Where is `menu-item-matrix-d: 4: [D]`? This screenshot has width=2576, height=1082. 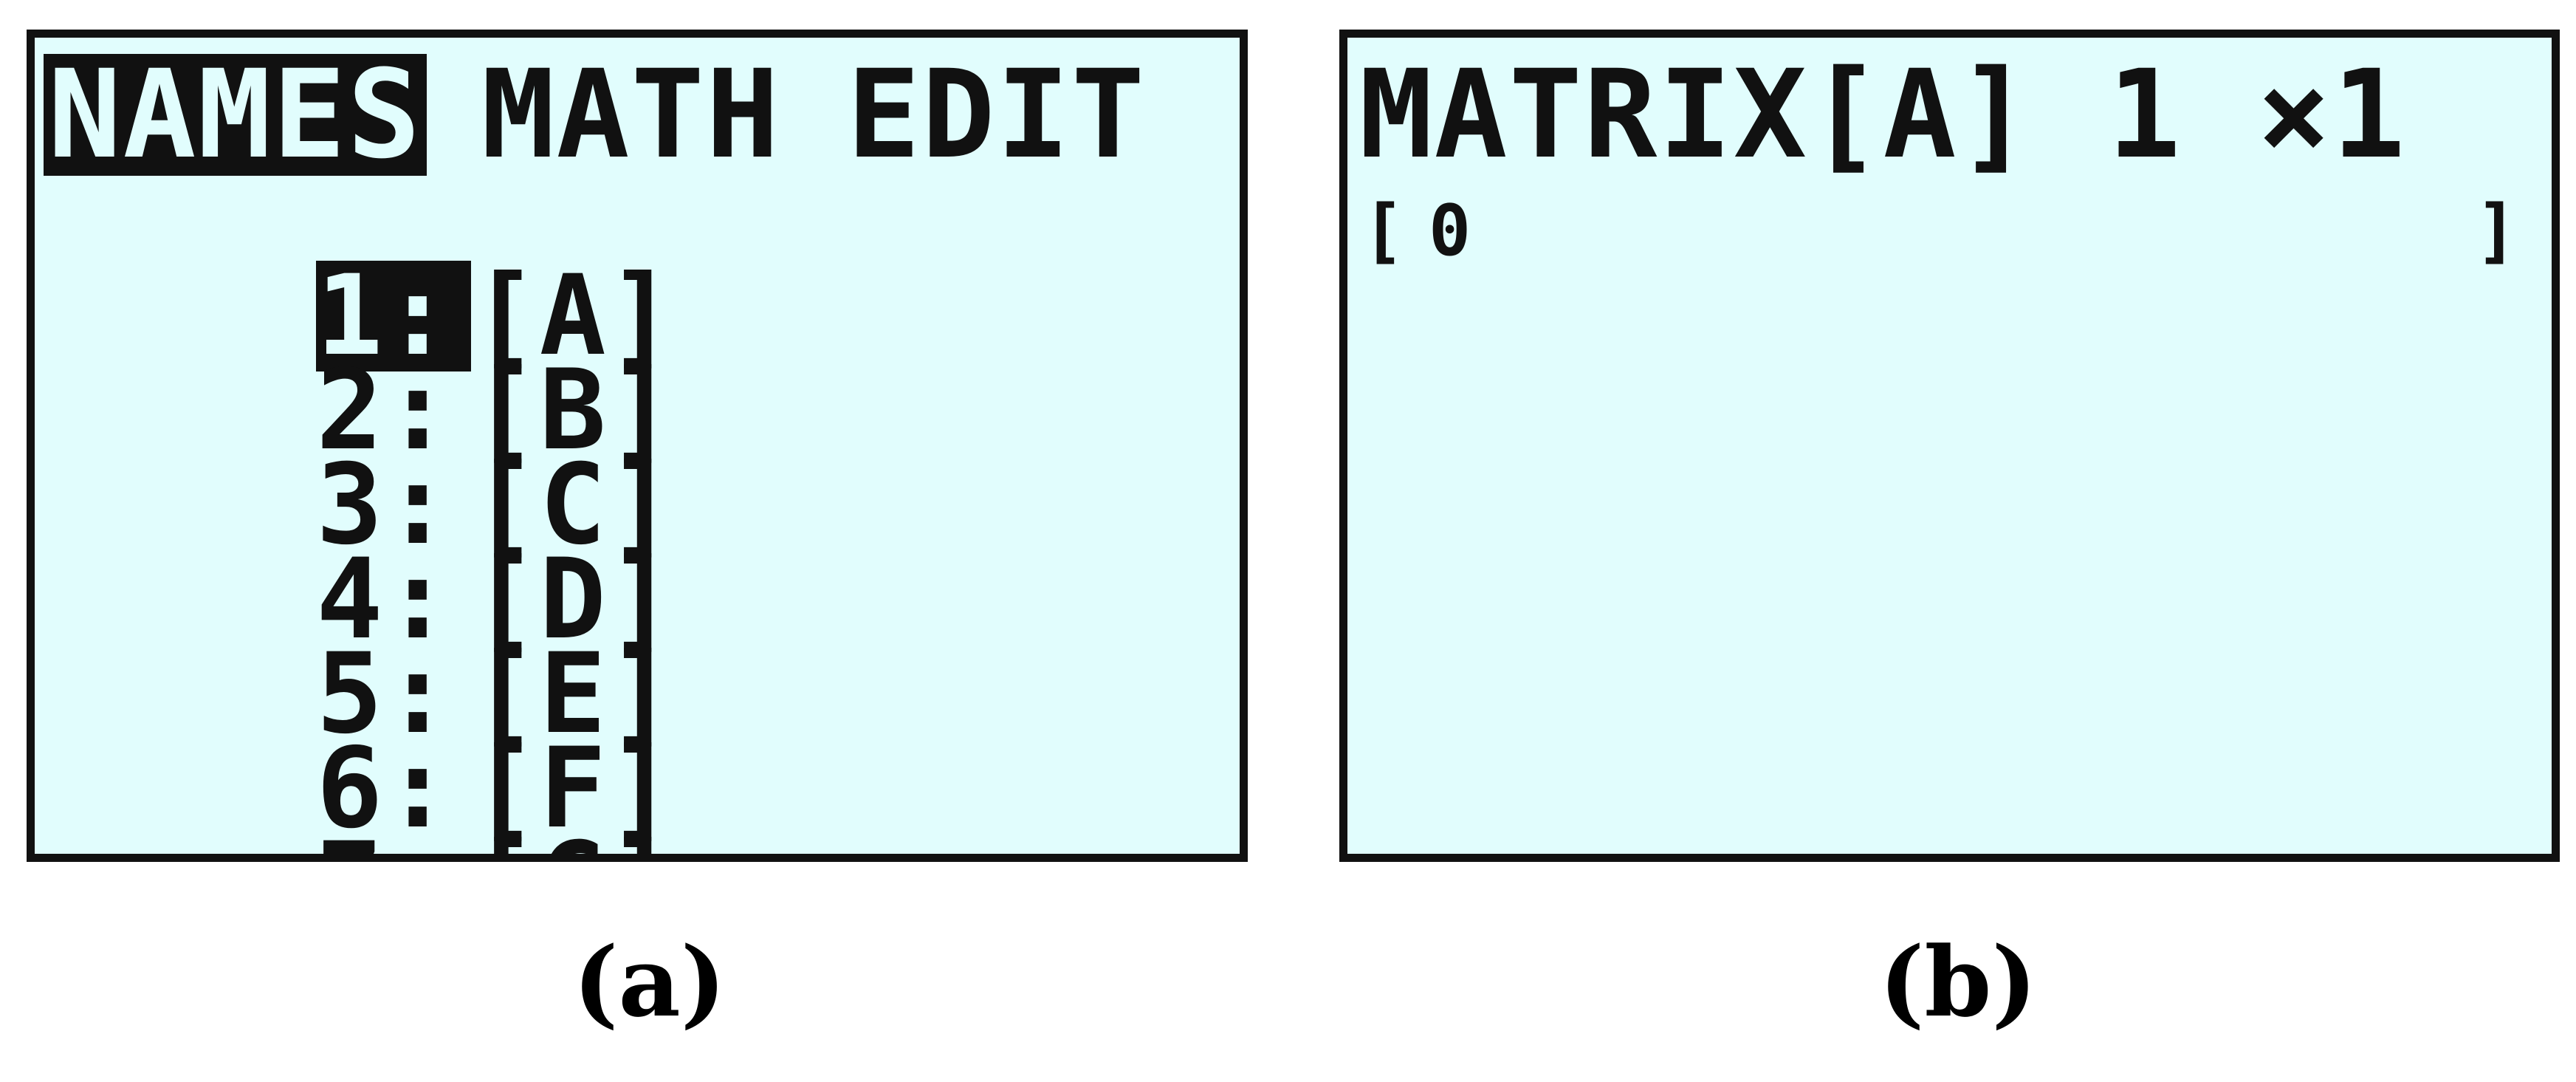 menu-item-matrix-d: 4: [D] is located at coordinates (360, 544).